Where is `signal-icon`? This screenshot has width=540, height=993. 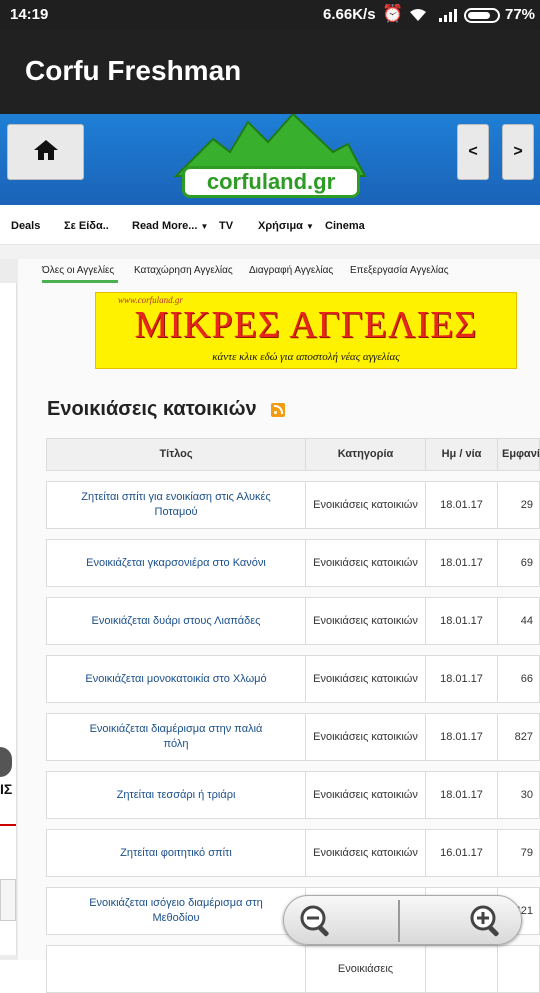 signal-icon is located at coordinates (448, 17).